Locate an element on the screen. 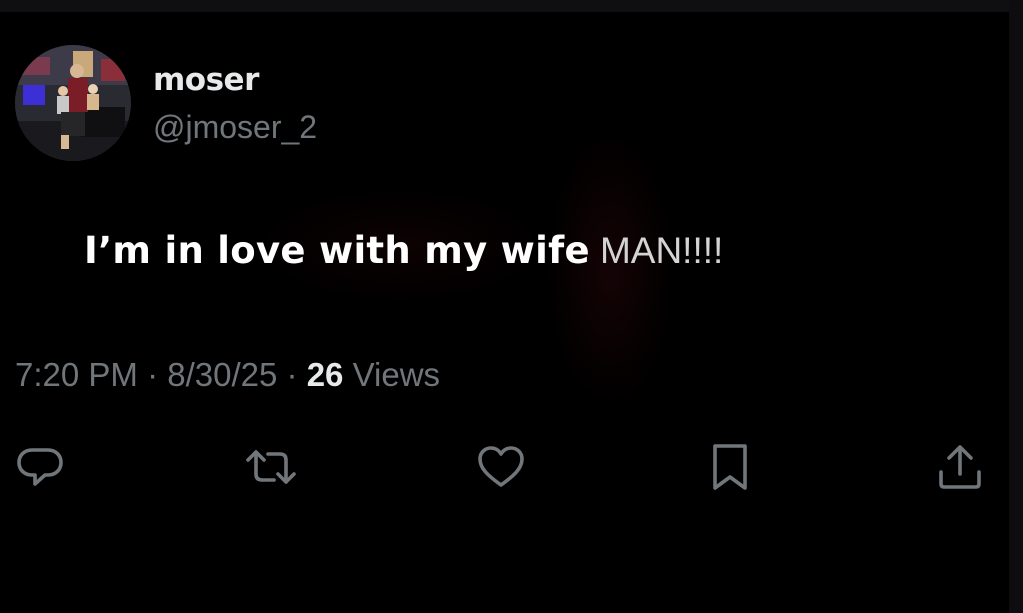  repost-icon is located at coordinates (271, 467).